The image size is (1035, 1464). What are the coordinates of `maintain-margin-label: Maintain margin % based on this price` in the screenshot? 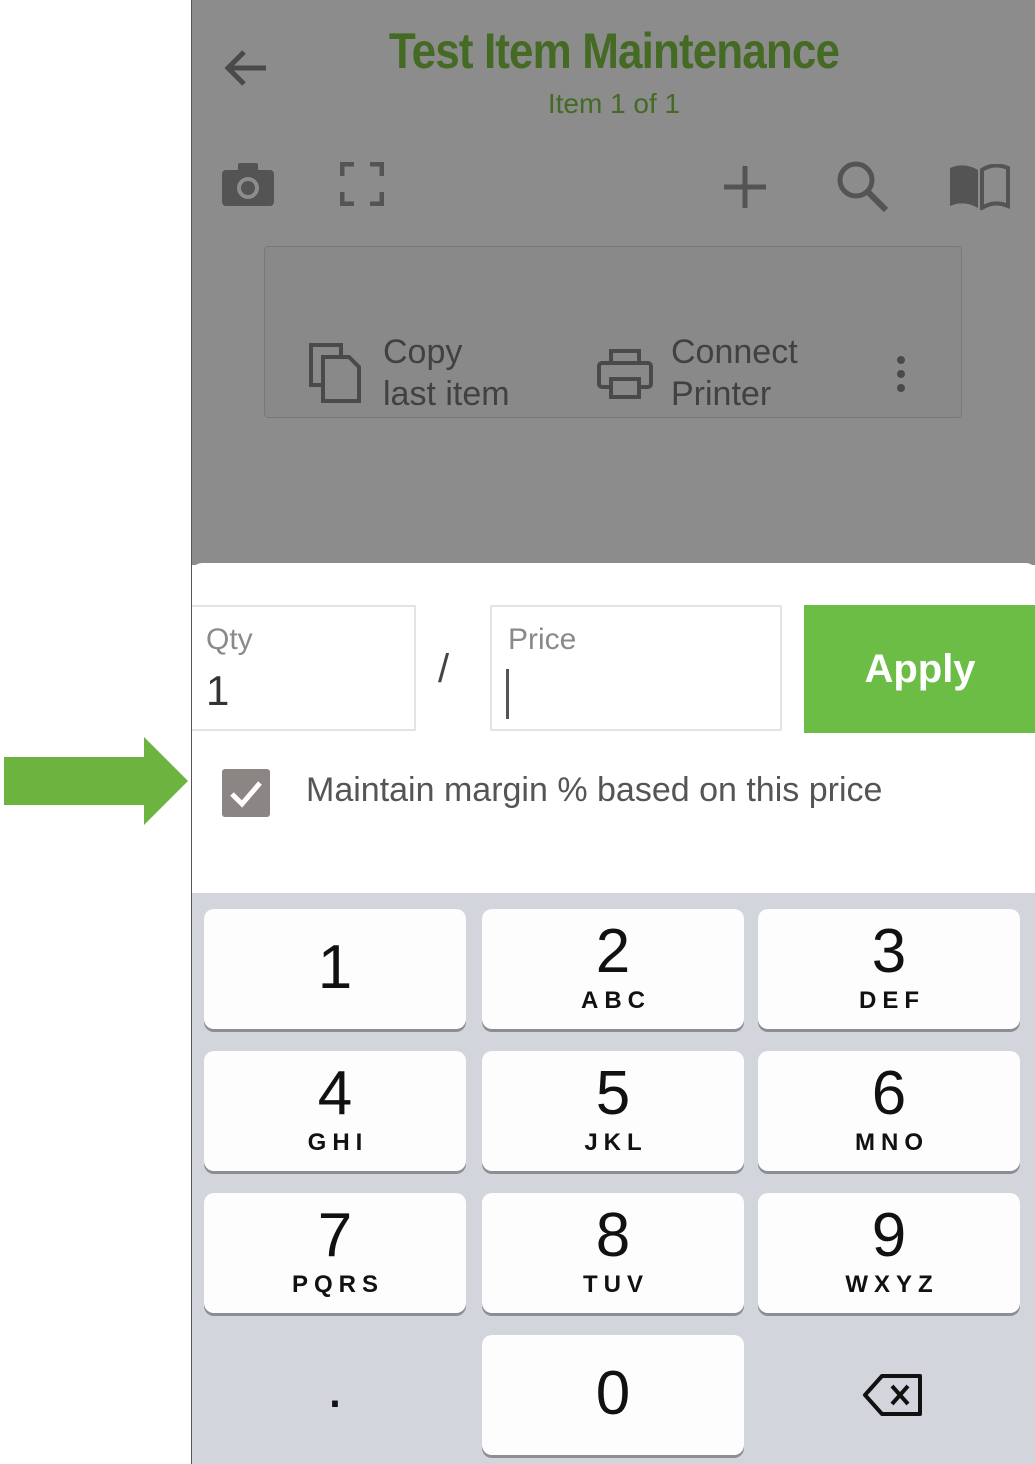 It's located at (594, 790).